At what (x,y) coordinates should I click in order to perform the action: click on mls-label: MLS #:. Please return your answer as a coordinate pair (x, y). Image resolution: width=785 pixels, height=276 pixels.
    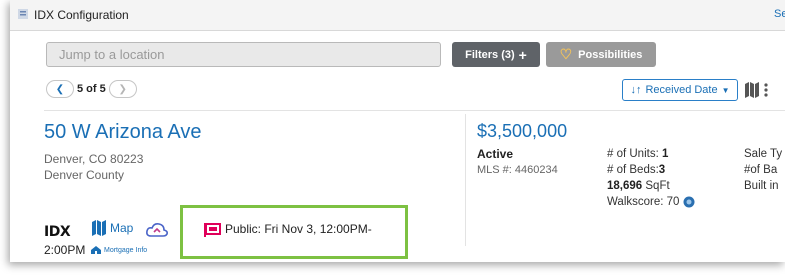
    Looking at the image, I should click on (494, 170).